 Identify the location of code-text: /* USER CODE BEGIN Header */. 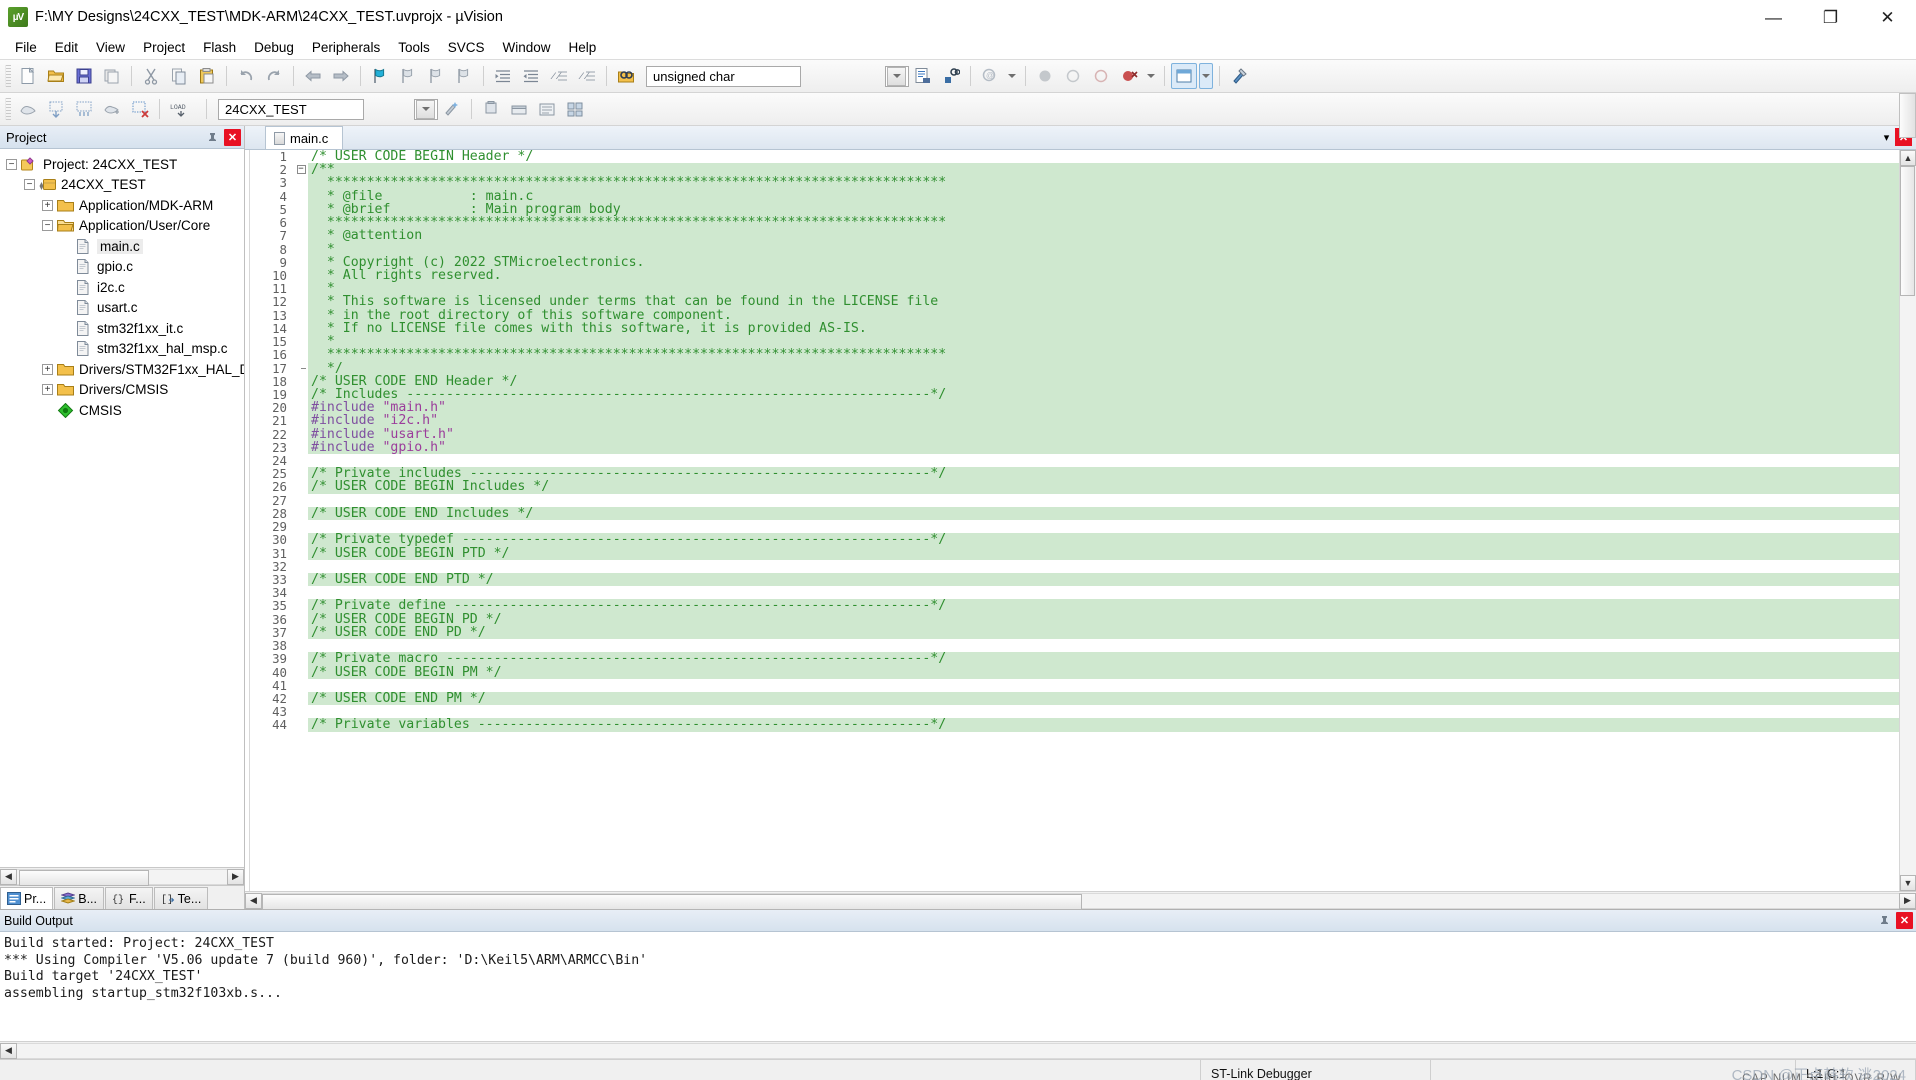
(1103, 156).